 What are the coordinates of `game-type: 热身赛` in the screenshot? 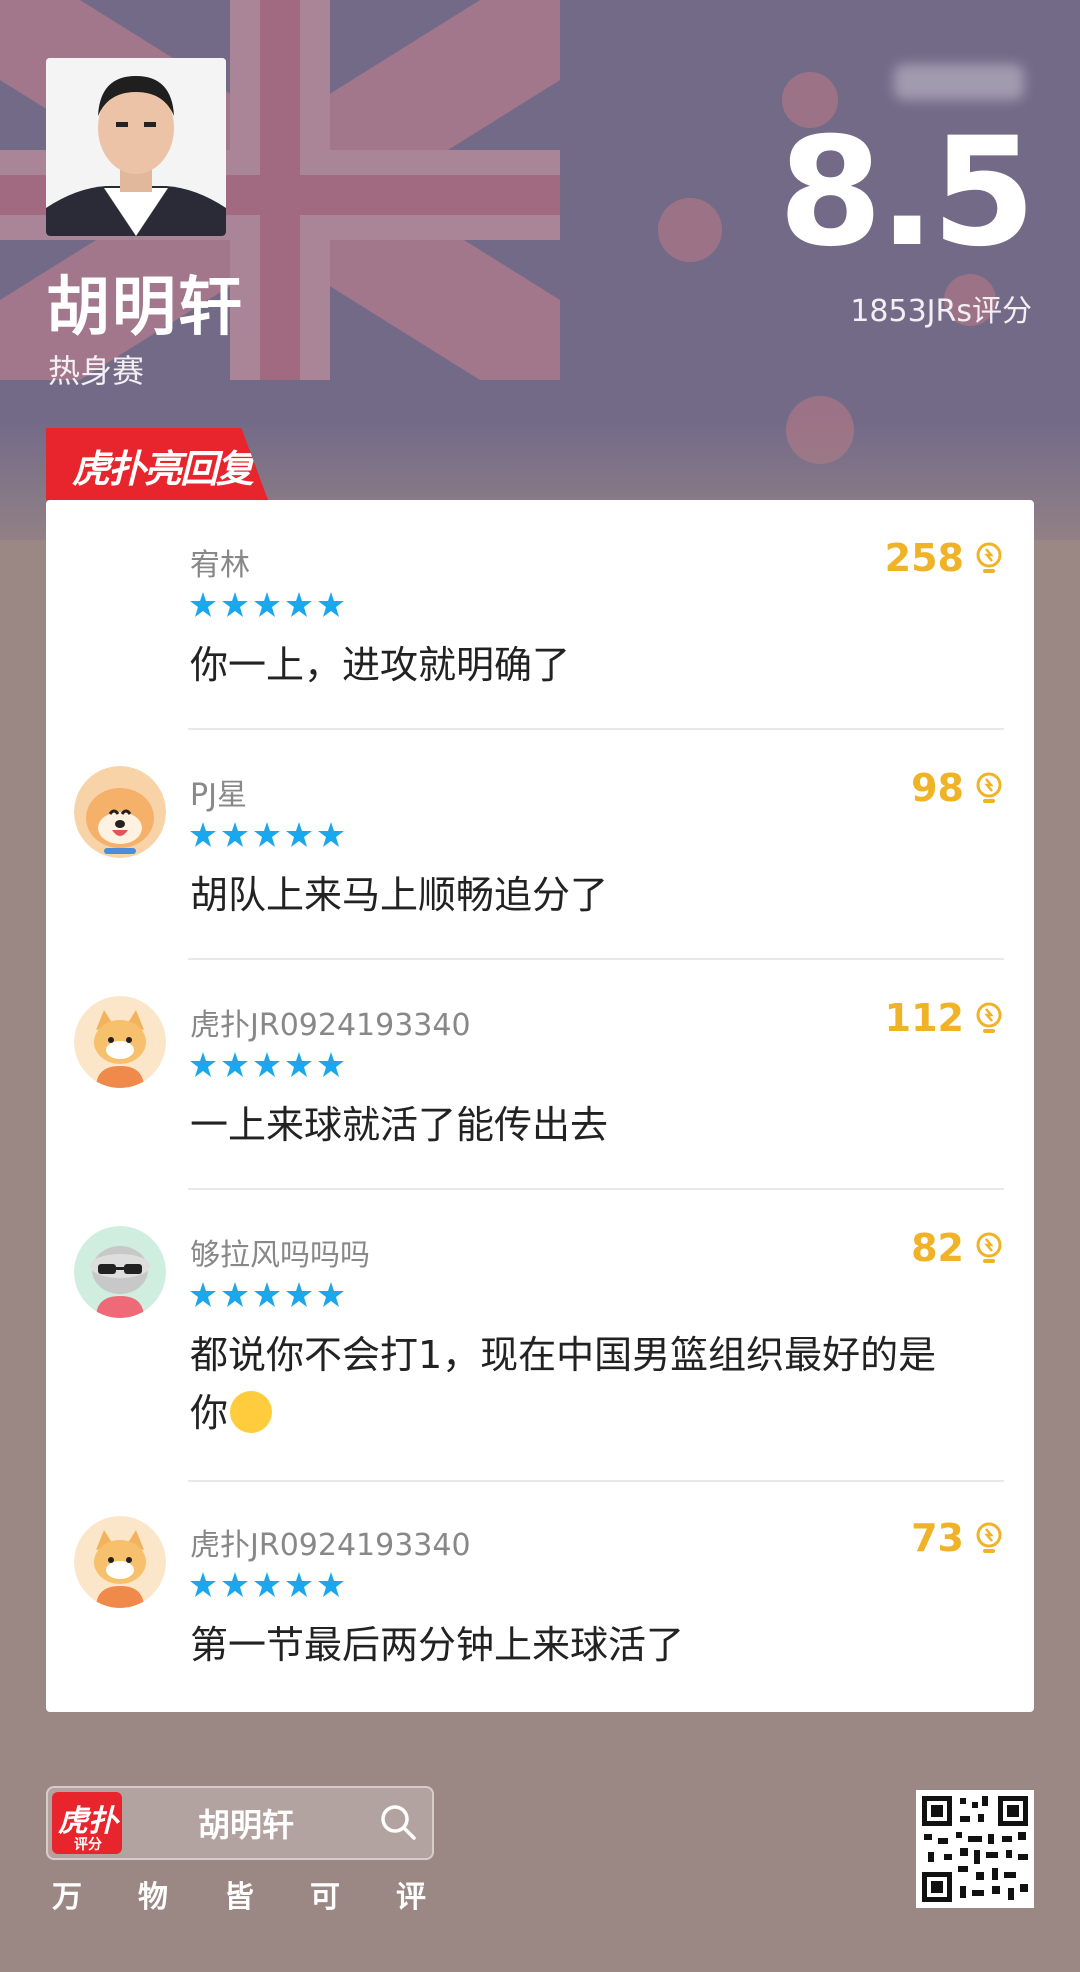 It's located at (96, 371).